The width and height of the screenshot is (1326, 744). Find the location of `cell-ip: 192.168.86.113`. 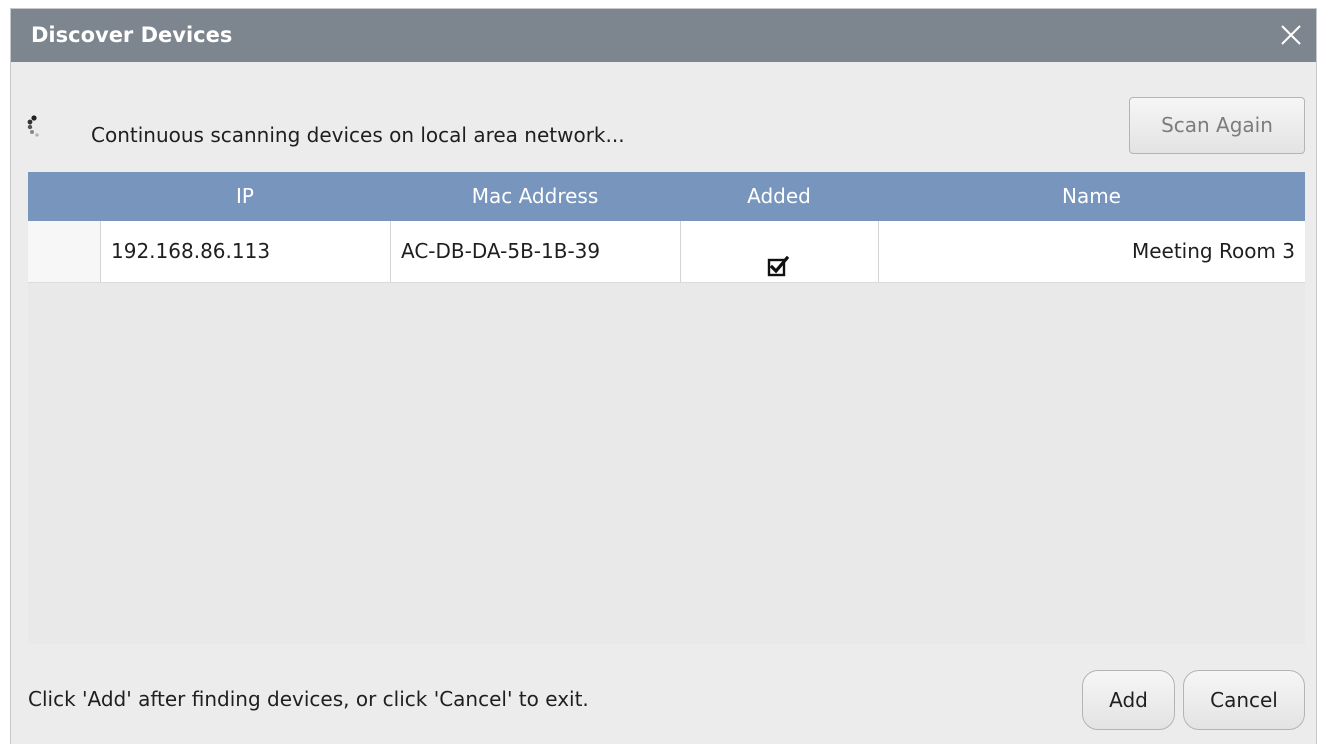

cell-ip: 192.168.86.113 is located at coordinates (246, 251).